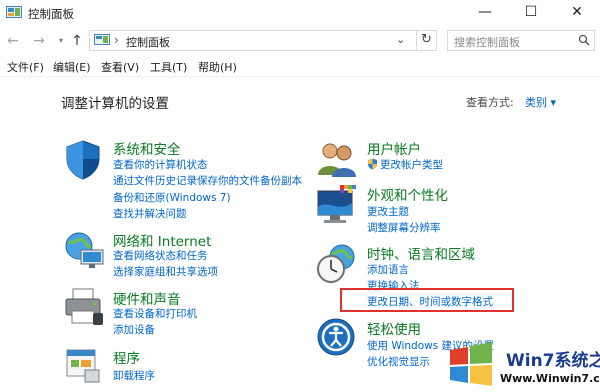 This screenshot has width=600, height=392. I want to click on uac-shield-icon, so click(372, 164).